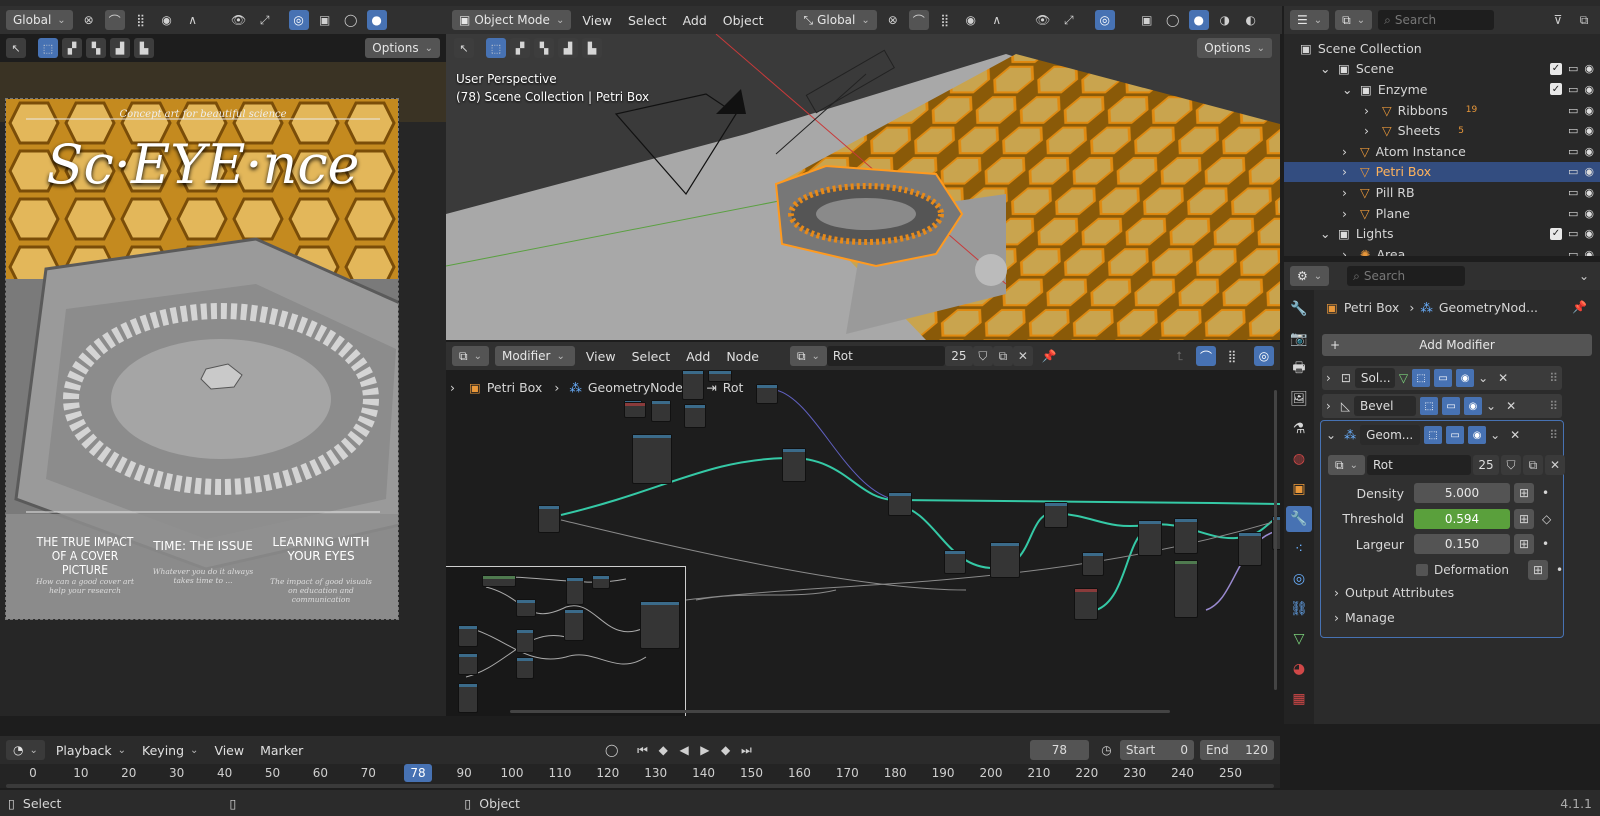 Image resolution: width=1600 pixels, height=816 pixels. Describe the element at coordinates (239, 20) in the screenshot. I see `visibility-icon: 👁` at that location.